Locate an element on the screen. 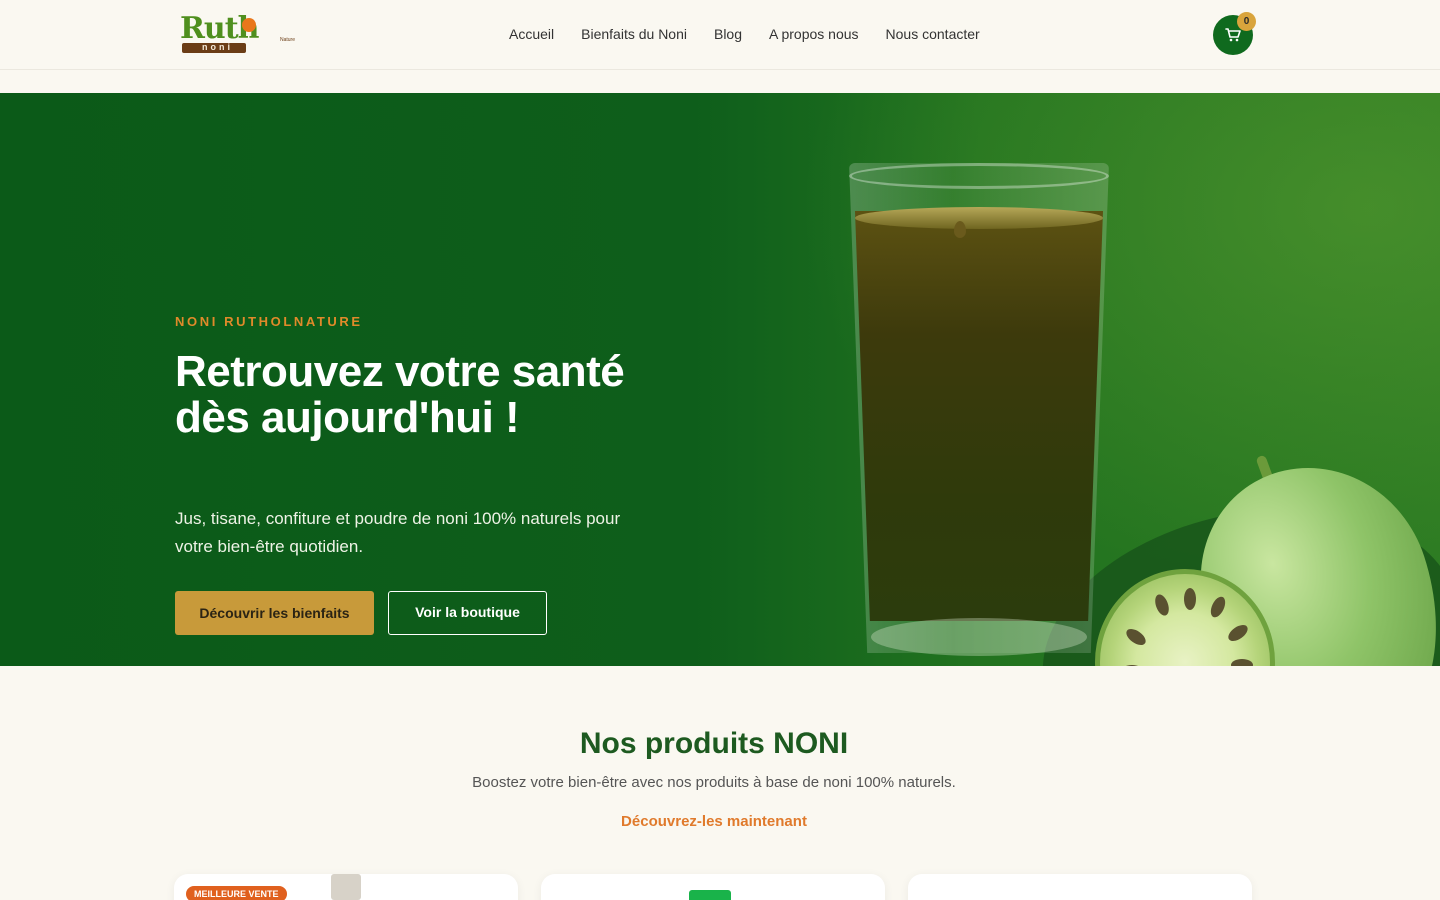 This screenshot has width=1440, height=900. product-card: MEILLEURE VENTE is located at coordinates (346, 887).